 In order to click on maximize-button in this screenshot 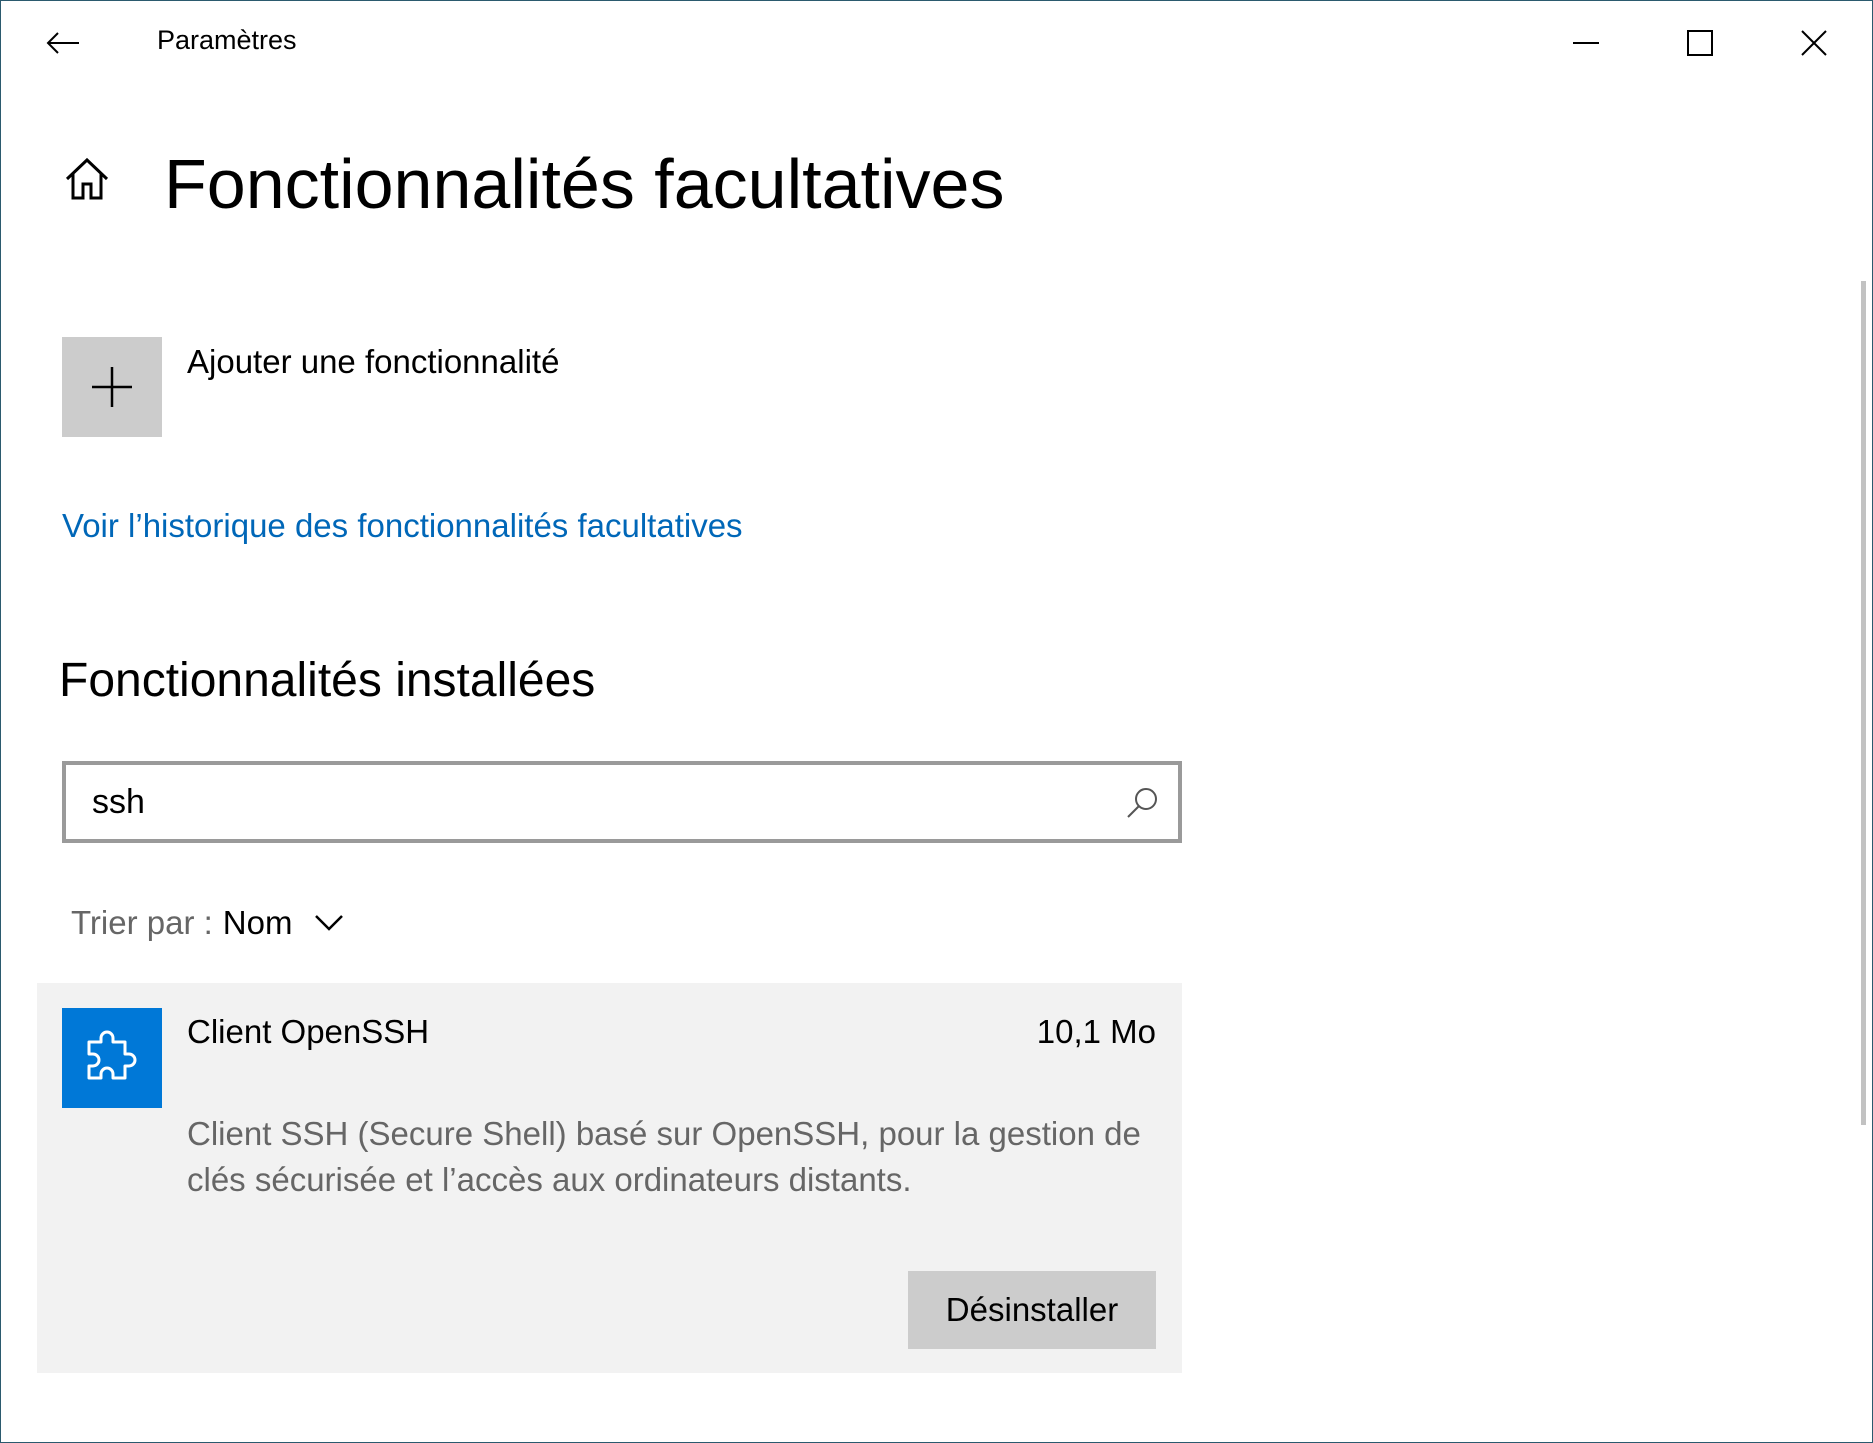, I will do `click(1700, 43)`.